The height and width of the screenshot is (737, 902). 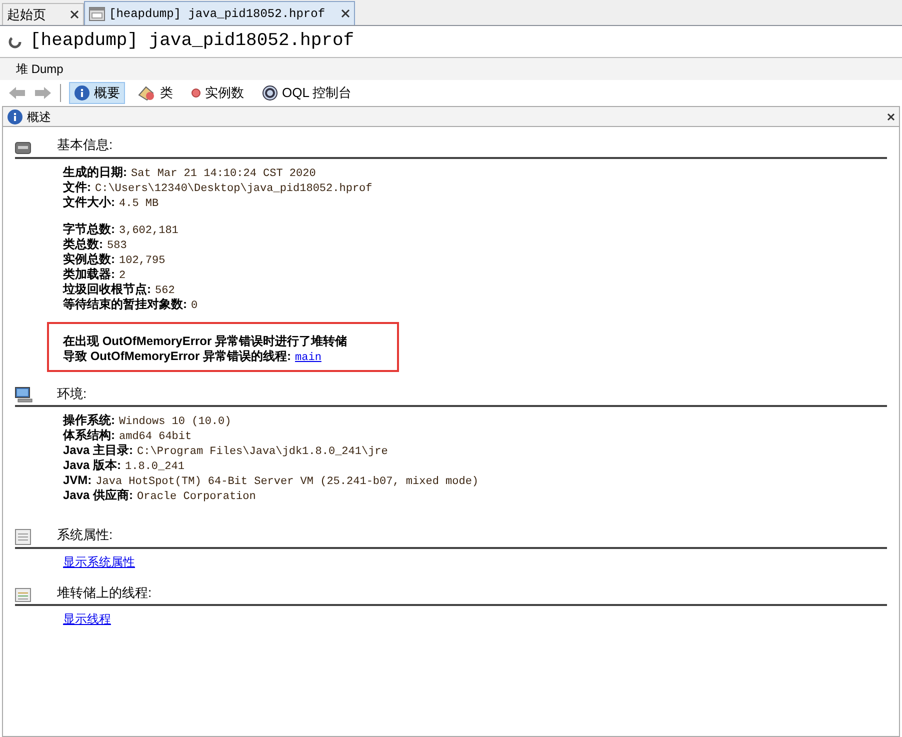 What do you see at coordinates (262, 452) in the screenshot?
I see `info-value: C:\Program Files\Java\jdk1.8.0_241\jre` at bounding box center [262, 452].